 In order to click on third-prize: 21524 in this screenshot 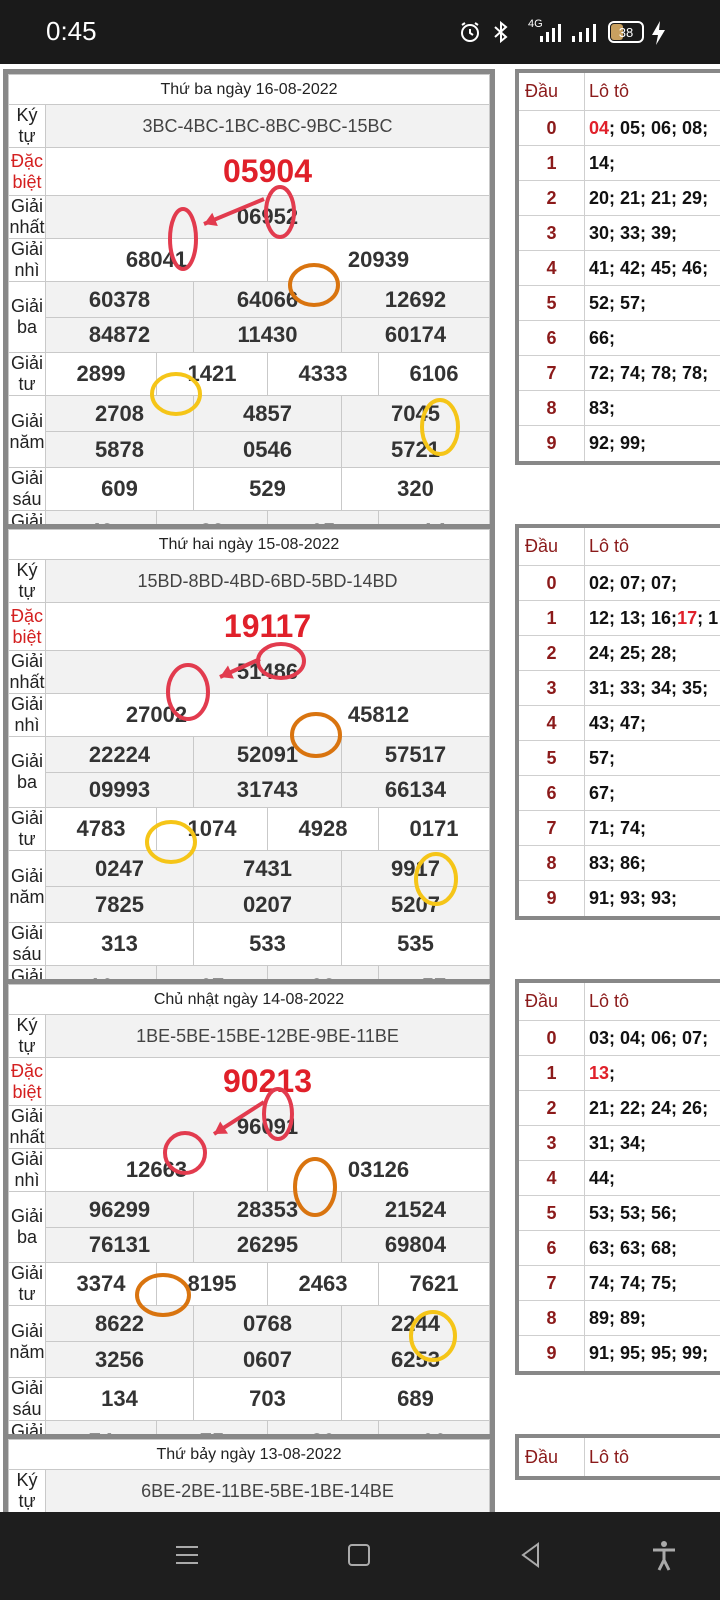, I will do `click(415, 1209)`.